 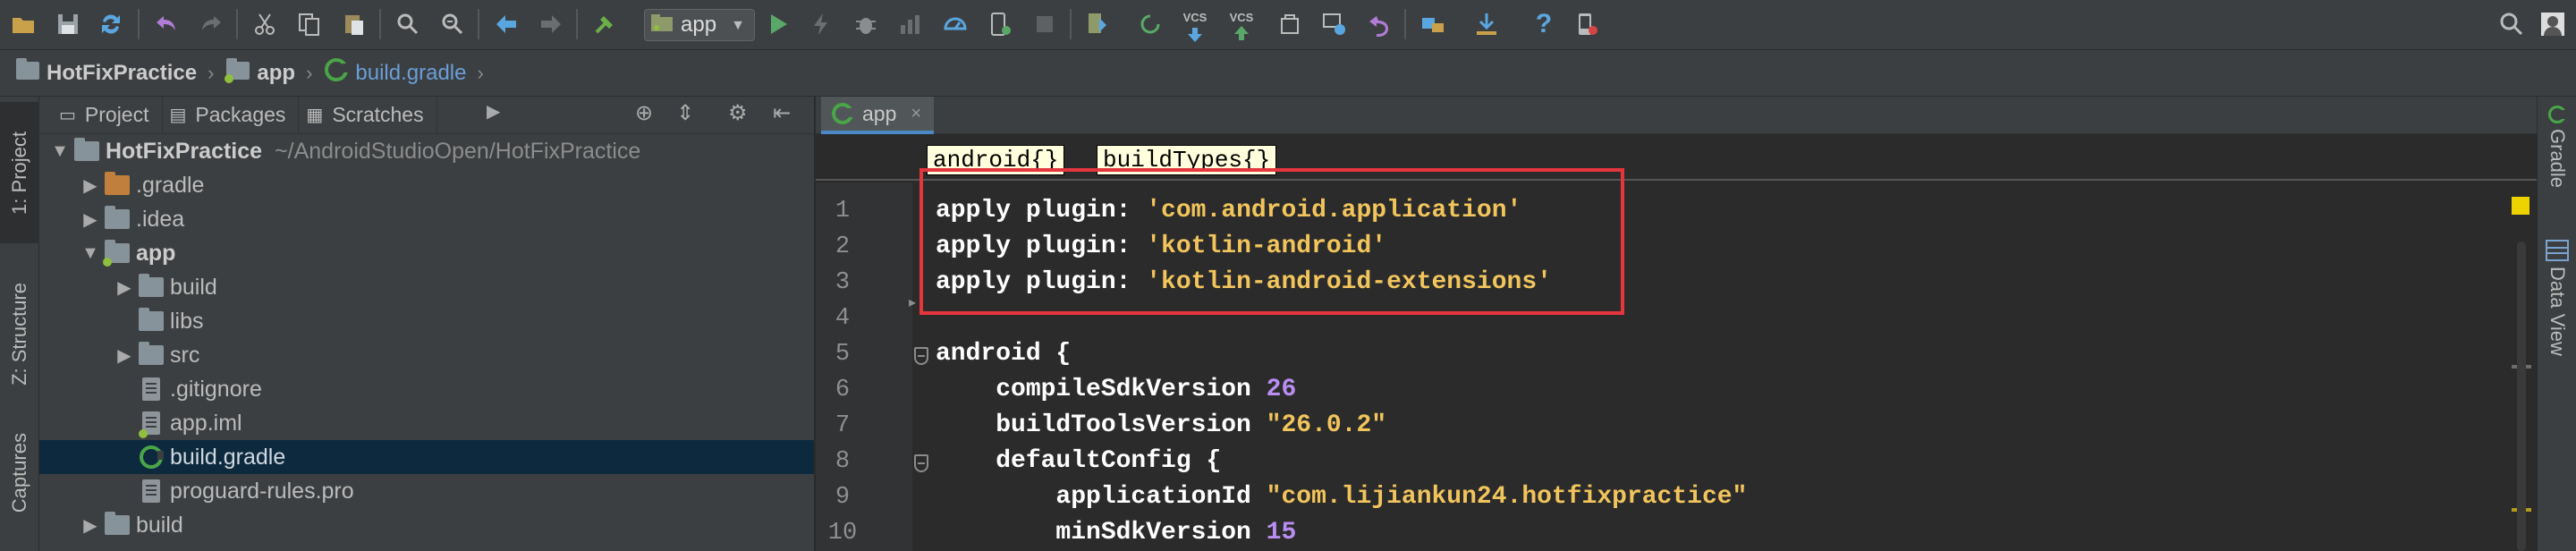 What do you see at coordinates (107, 115) in the screenshot?
I see `view-tab-project: ▭ Project` at bounding box center [107, 115].